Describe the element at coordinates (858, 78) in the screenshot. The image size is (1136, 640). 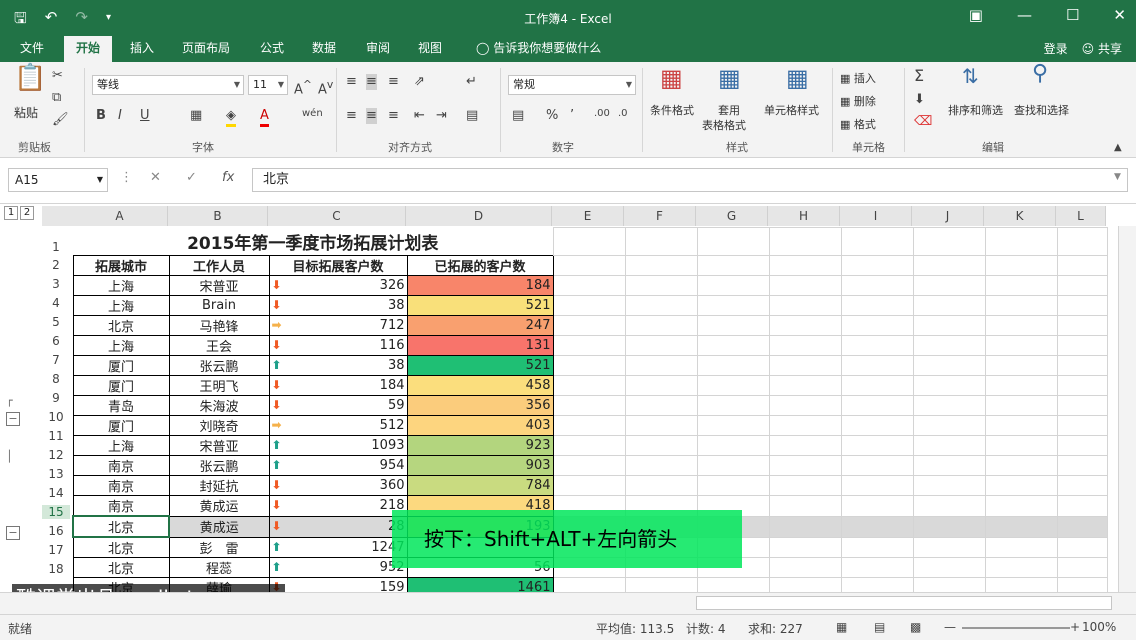
I see `insert-cells-button: ▦ 插入` at that location.